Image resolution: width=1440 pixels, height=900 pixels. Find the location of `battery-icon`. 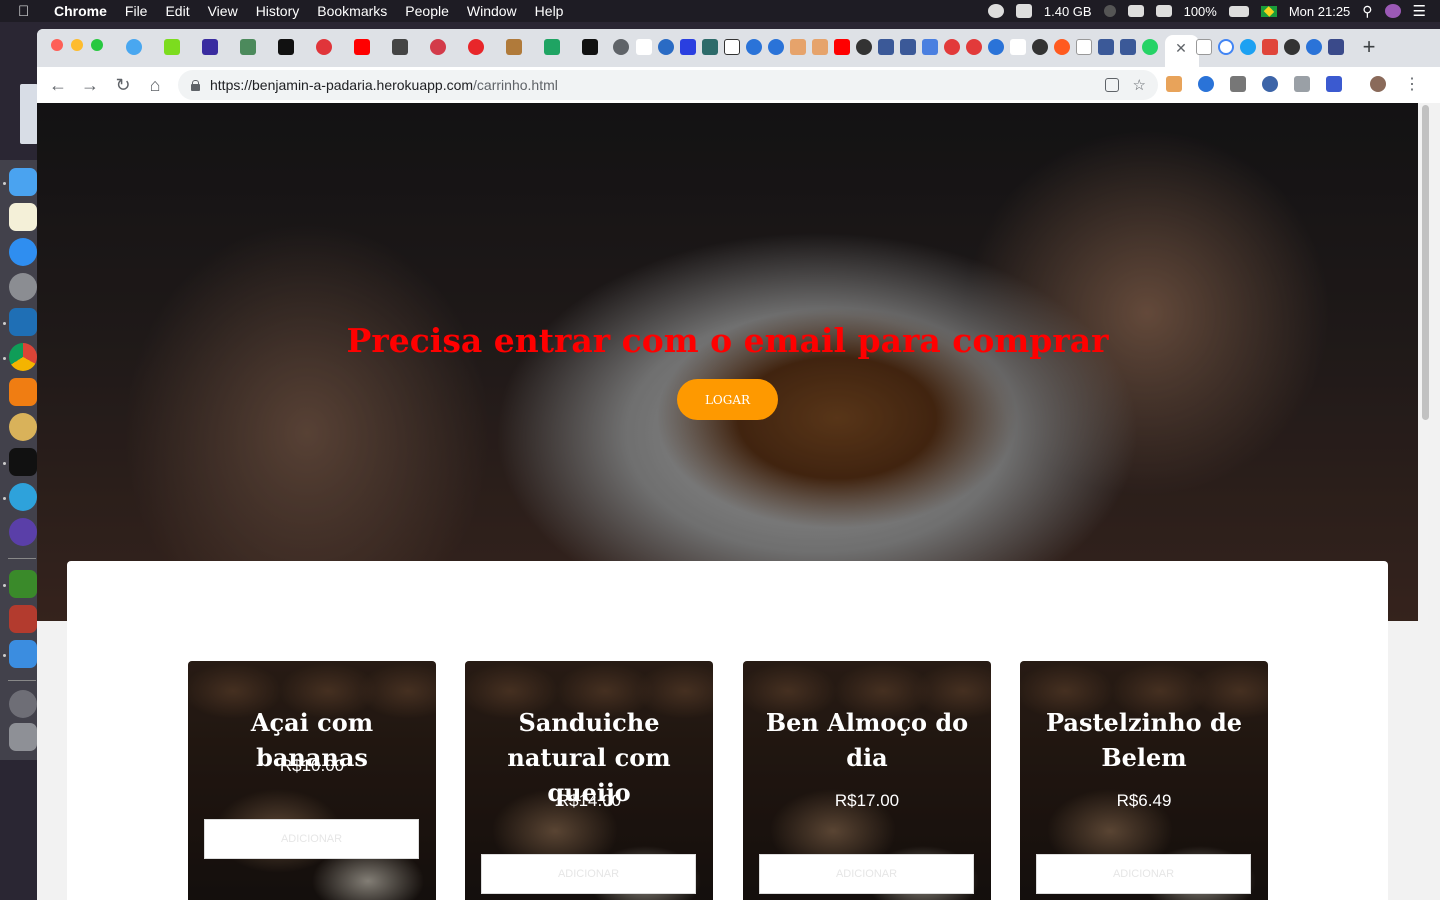

battery-icon is located at coordinates (1238, 11).